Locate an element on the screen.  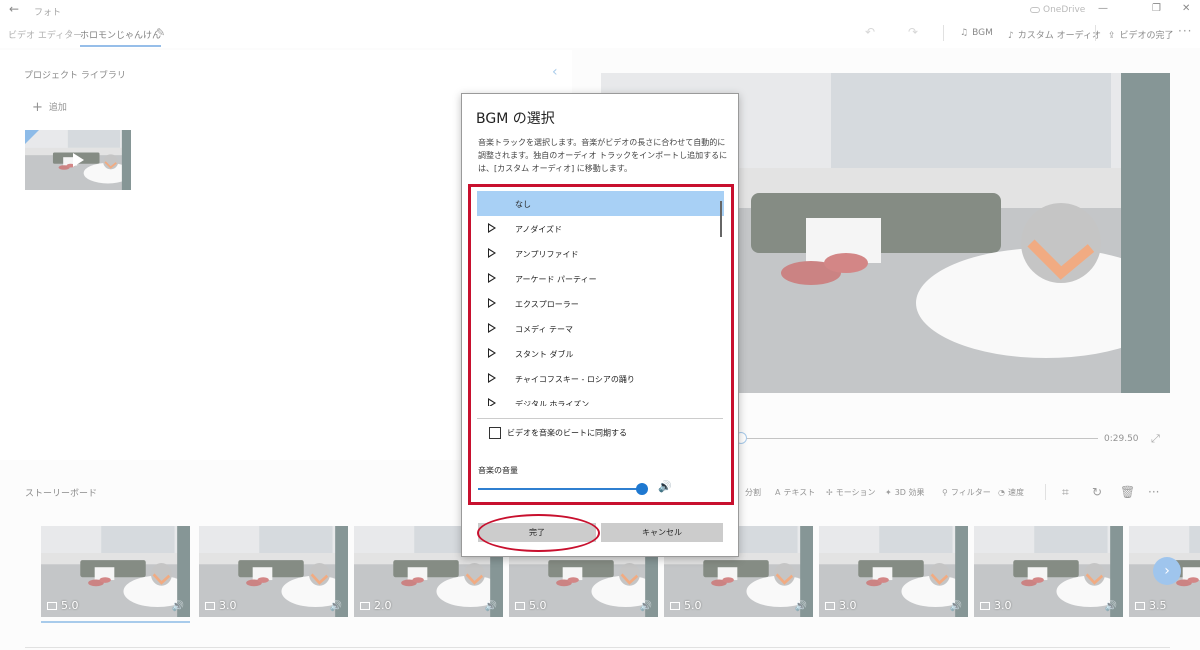
track-item: スタント ダブル is located at coordinates (600, 353).